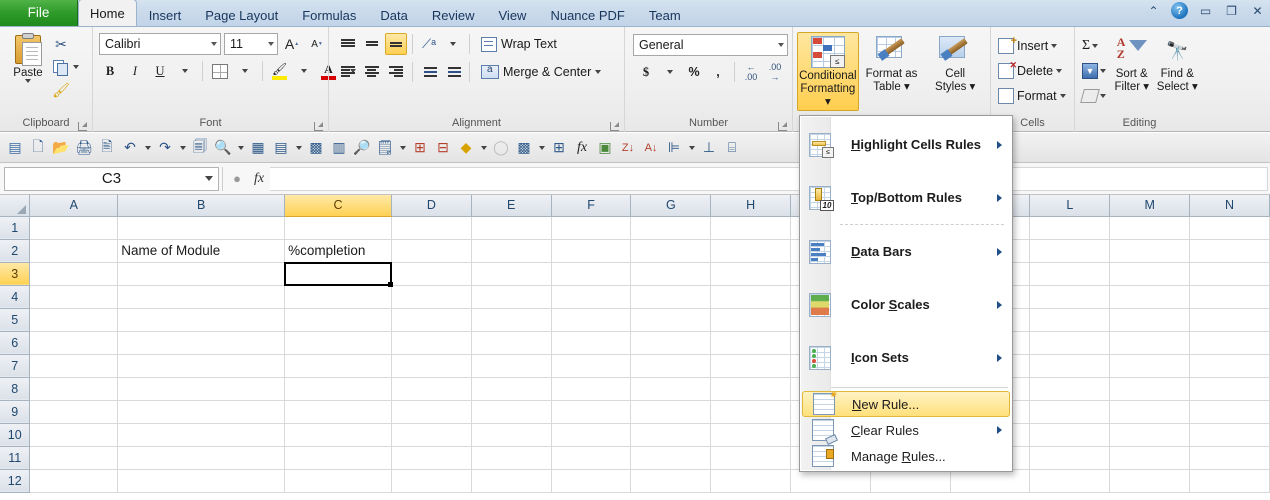 This screenshot has height=500, width=1270. What do you see at coordinates (15, 435) in the screenshot?
I see `row-header-10: 10` at bounding box center [15, 435].